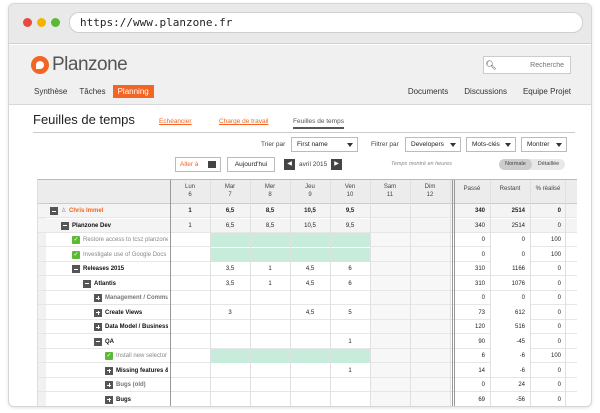 Image resolution: width=600 pixels, height=413 pixels. Describe the element at coordinates (289, 164) in the screenshot. I see `prev-month-icon: ◀` at that location.